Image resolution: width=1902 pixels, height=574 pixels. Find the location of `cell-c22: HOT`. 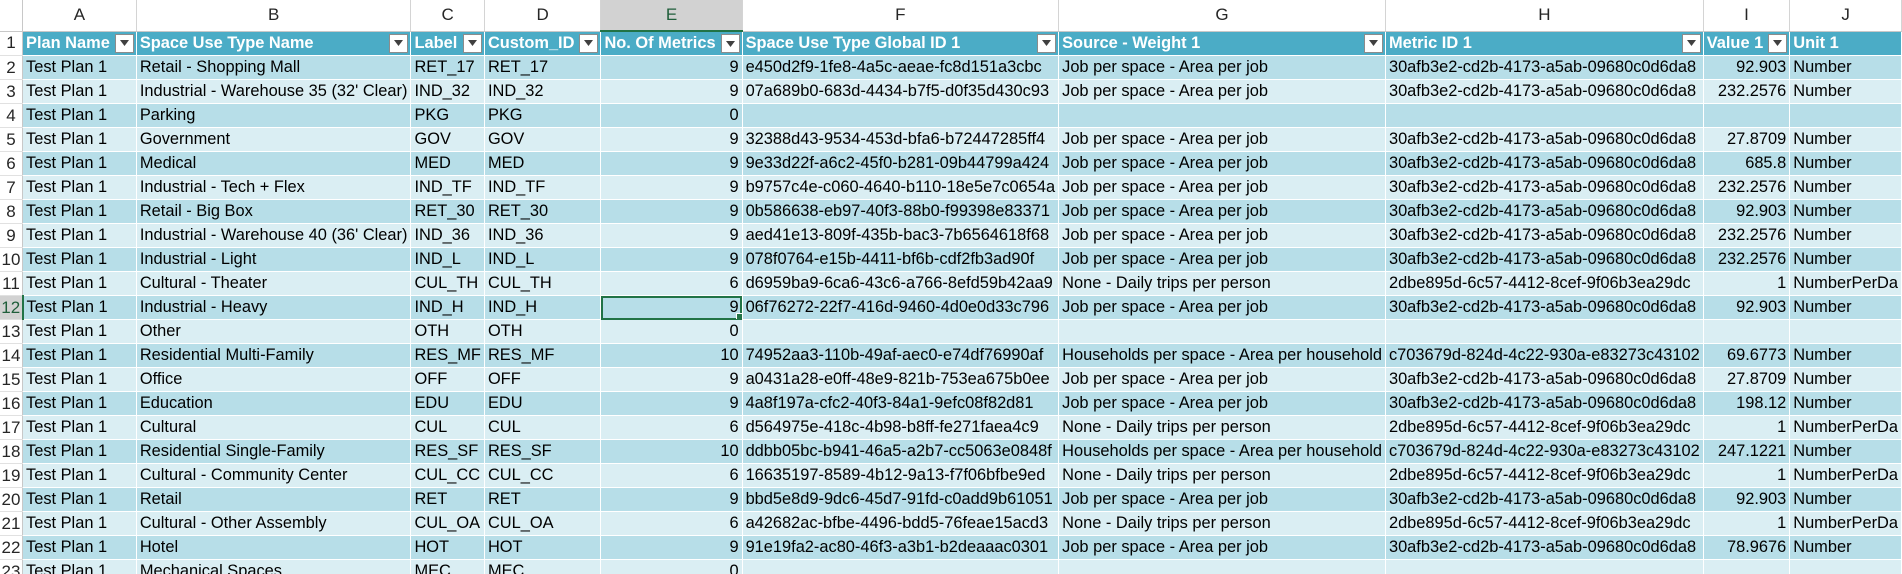

cell-c22: HOT is located at coordinates (447, 547).